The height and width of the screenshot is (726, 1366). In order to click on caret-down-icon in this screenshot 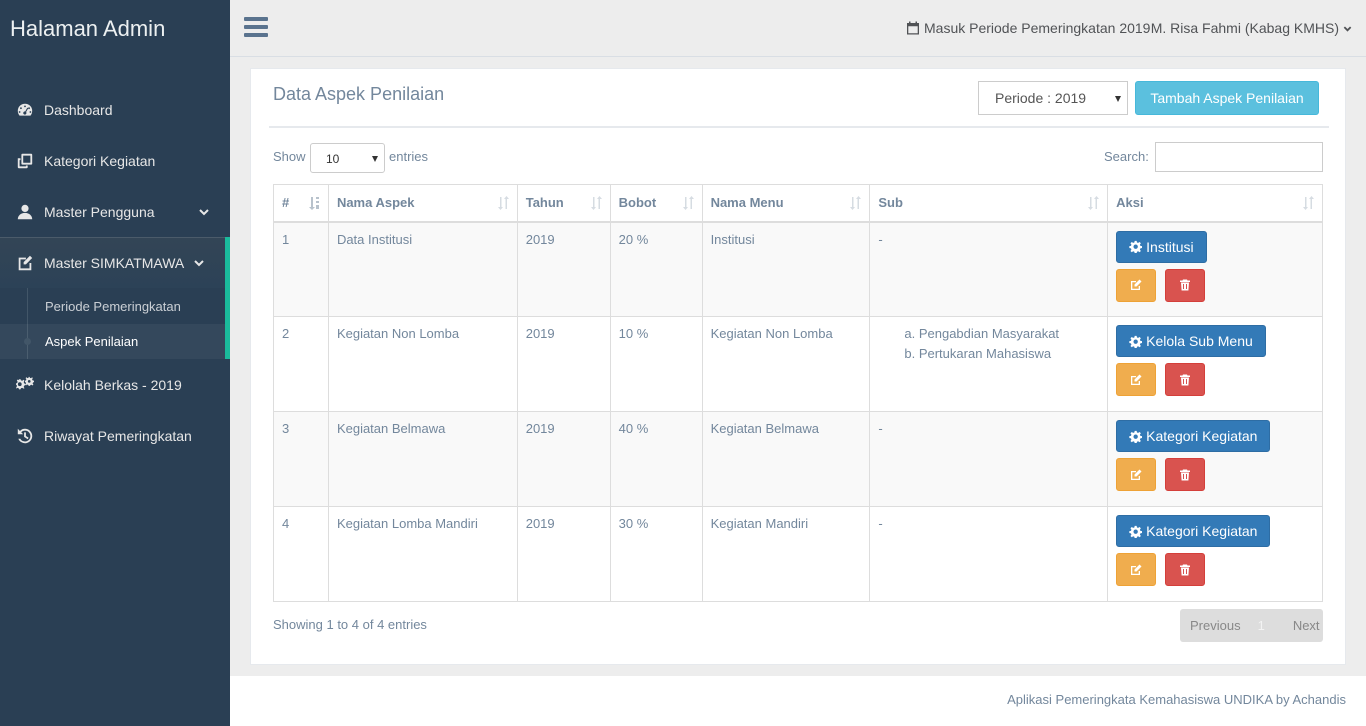, I will do `click(1118, 99)`.